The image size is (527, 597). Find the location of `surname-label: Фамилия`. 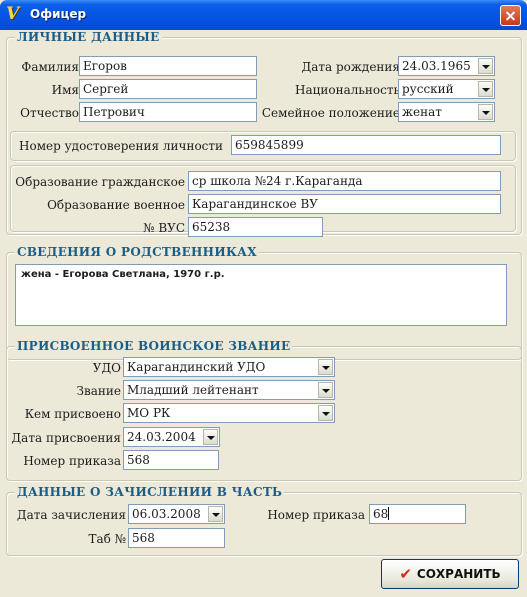

surname-label: Фамилия is located at coordinates (50, 67).